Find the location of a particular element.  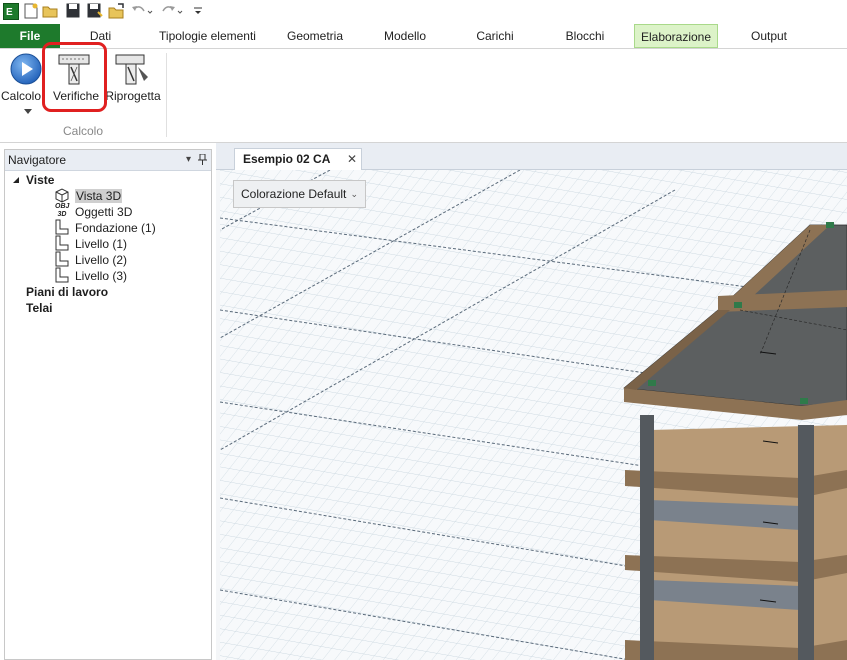

play-icon is located at coordinates (26, 69).